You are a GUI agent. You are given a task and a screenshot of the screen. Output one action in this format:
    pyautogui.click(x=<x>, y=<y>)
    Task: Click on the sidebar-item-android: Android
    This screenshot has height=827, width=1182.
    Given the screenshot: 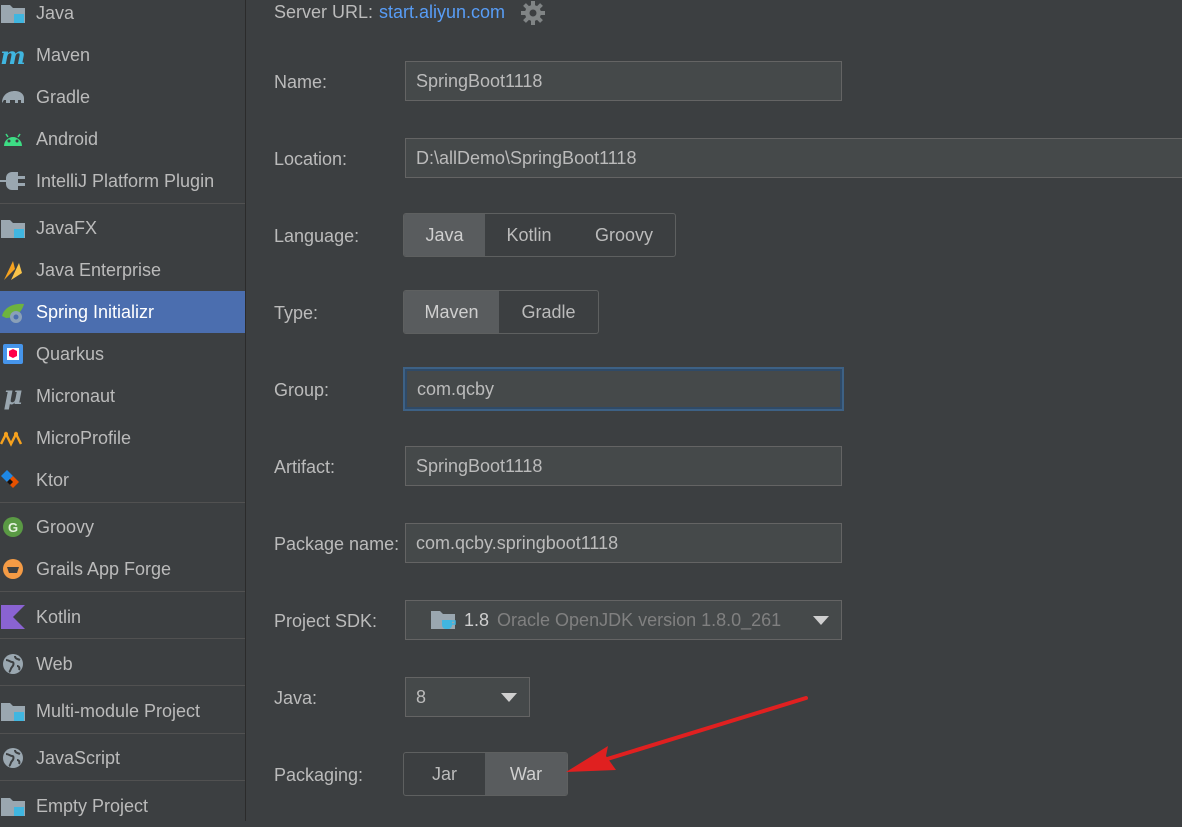 What is the action you would take?
    pyautogui.click(x=122, y=139)
    